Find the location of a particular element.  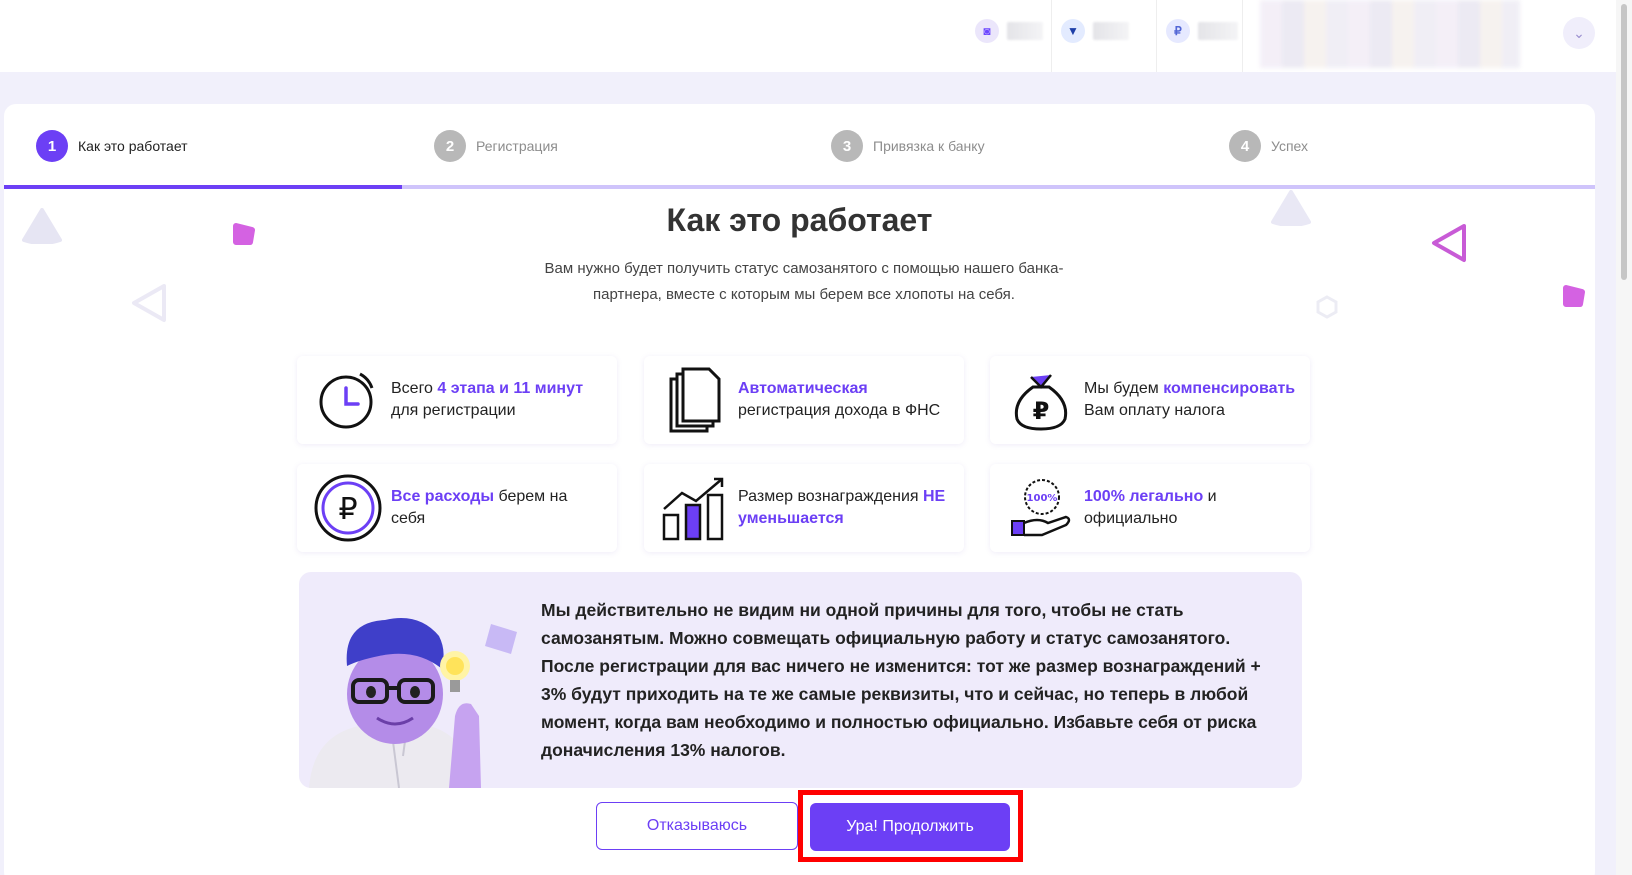

feature-card: Автоматическая регистрация дохода в ФНС is located at coordinates (804, 400).